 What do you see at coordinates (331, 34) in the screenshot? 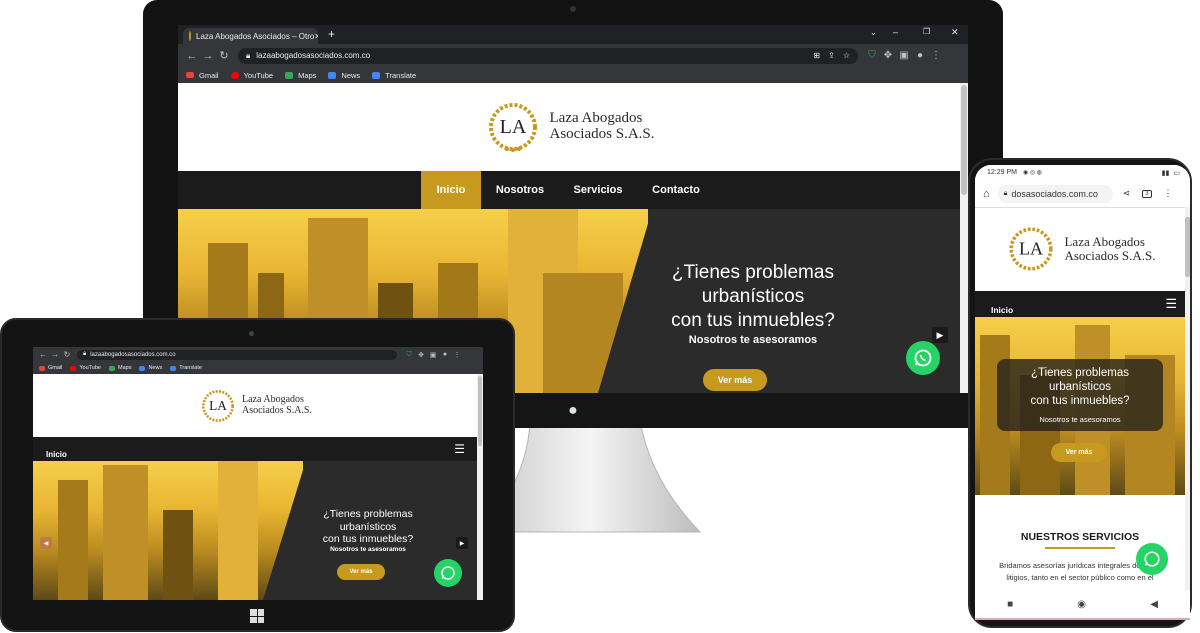
I see `plus-icon: +` at bounding box center [331, 34].